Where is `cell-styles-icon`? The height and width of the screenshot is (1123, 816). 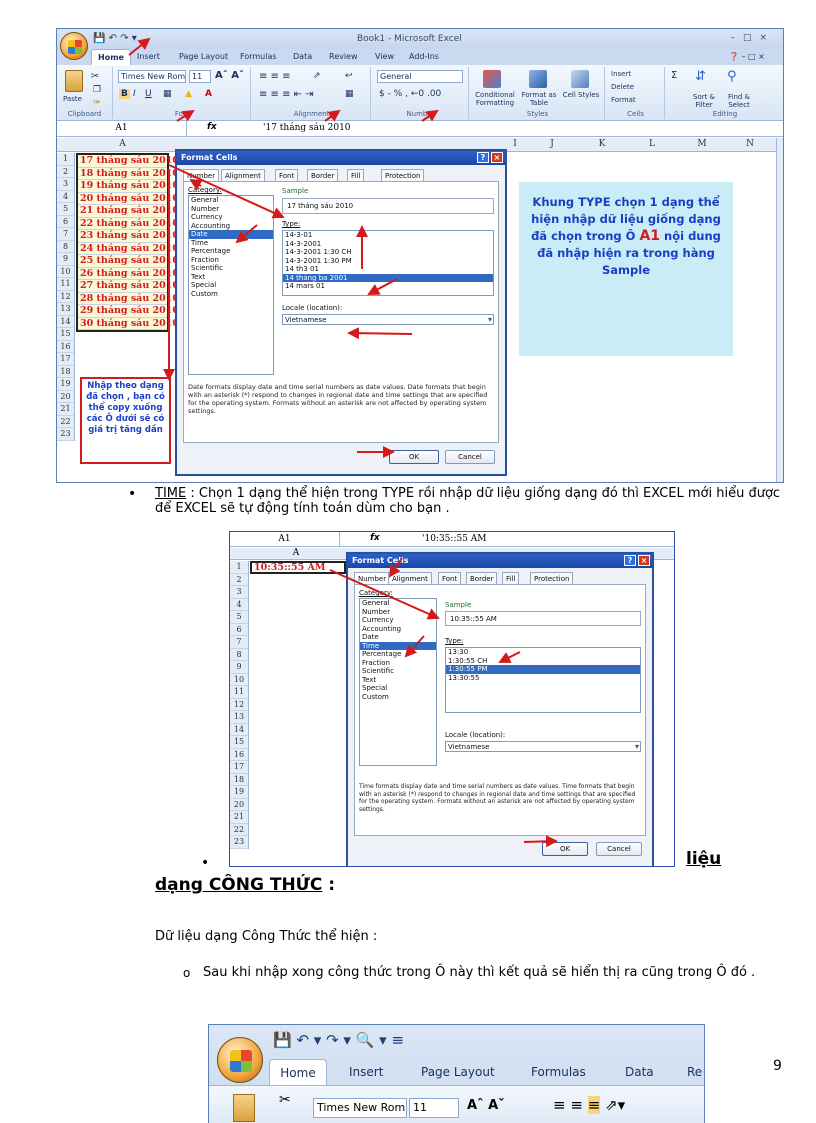 cell-styles-icon is located at coordinates (580, 79).